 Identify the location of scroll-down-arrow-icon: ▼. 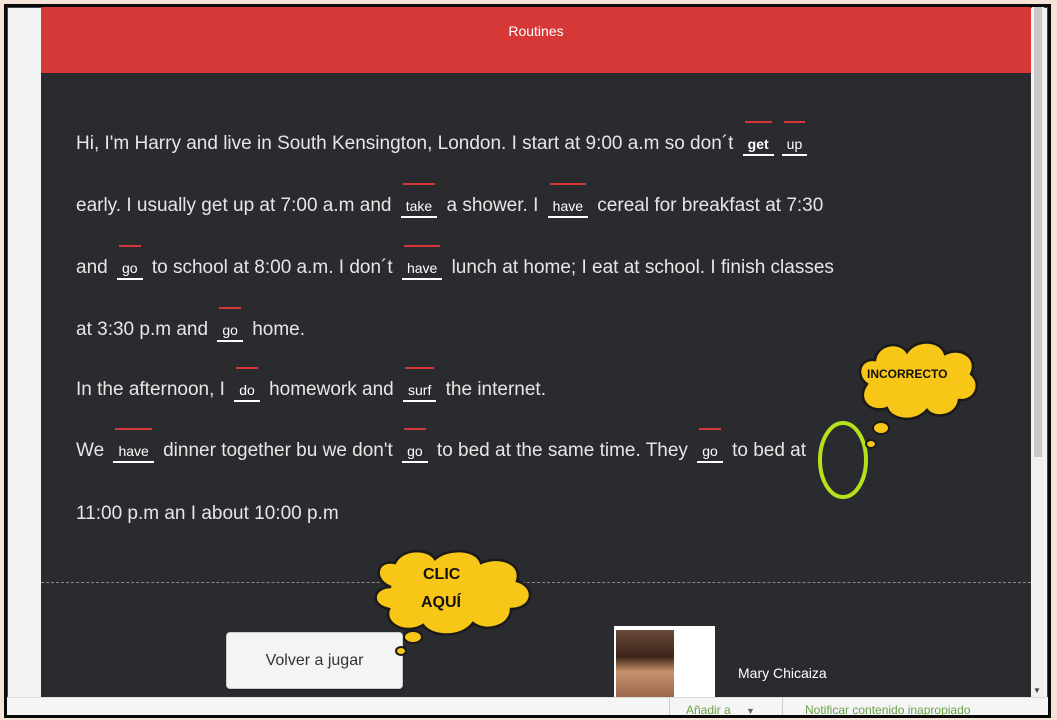
(1037, 690).